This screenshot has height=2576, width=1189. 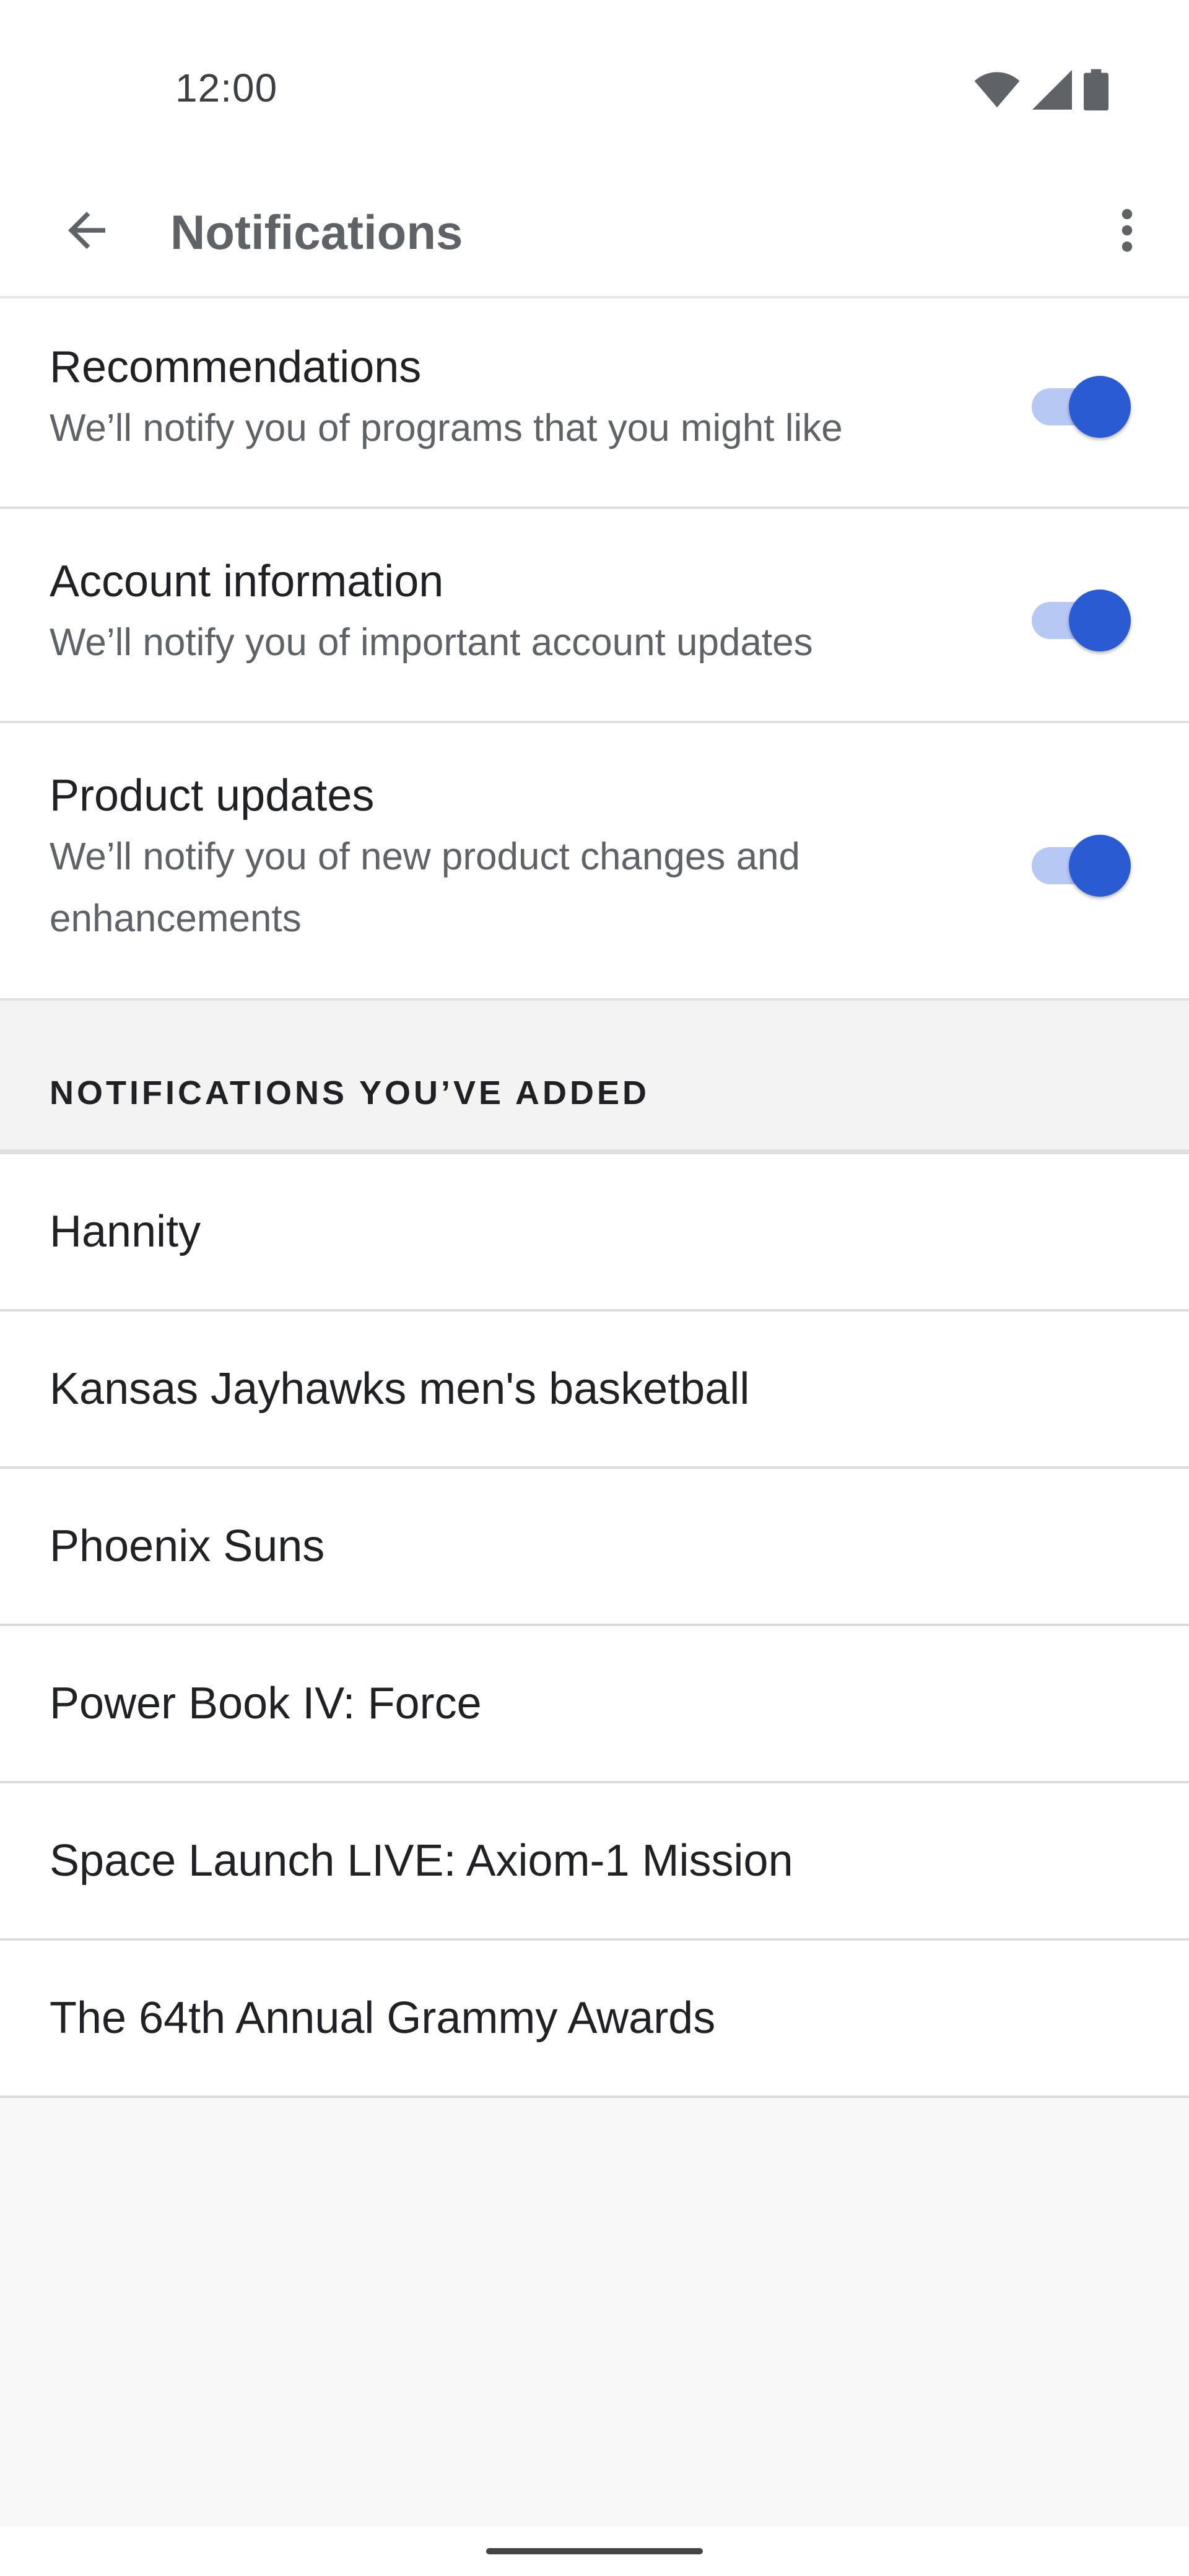 What do you see at coordinates (594, 1704) in the screenshot?
I see `list-item: Power Book IV: Force` at bounding box center [594, 1704].